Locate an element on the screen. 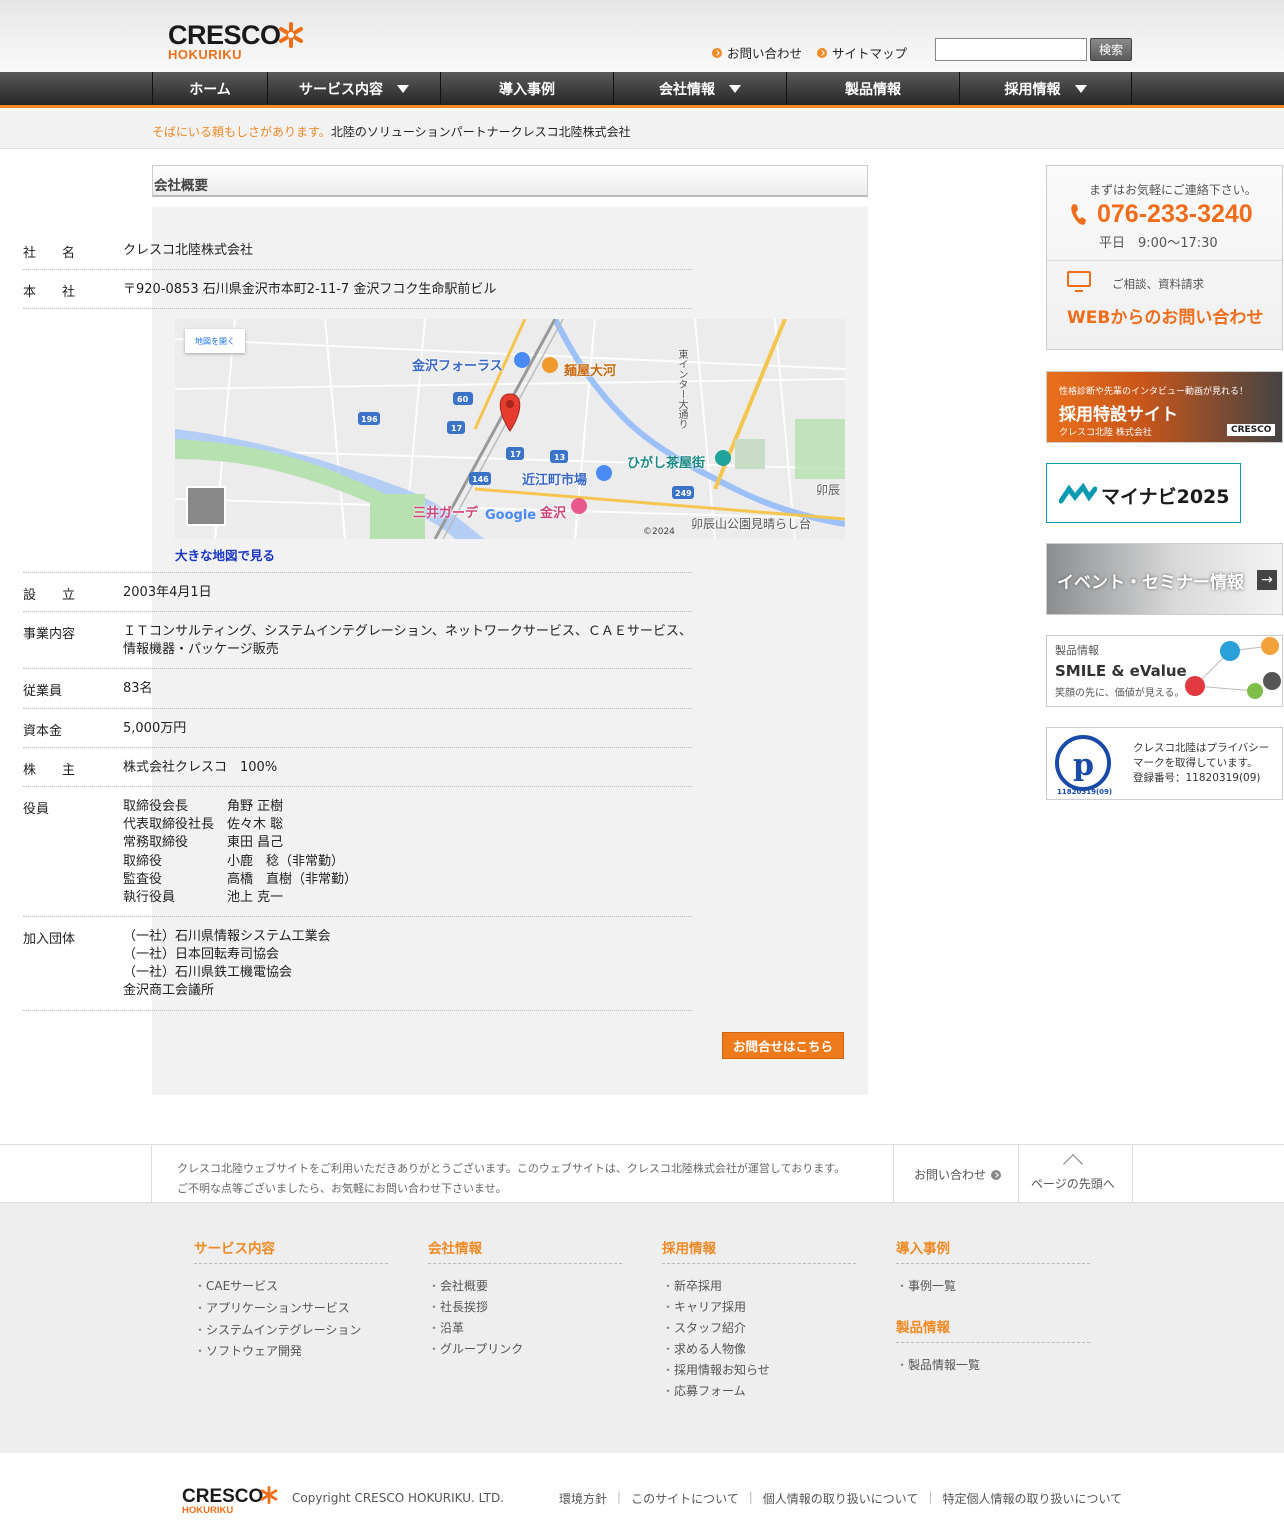 The image size is (1284, 1525). search-input is located at coordinates (1011, 49).